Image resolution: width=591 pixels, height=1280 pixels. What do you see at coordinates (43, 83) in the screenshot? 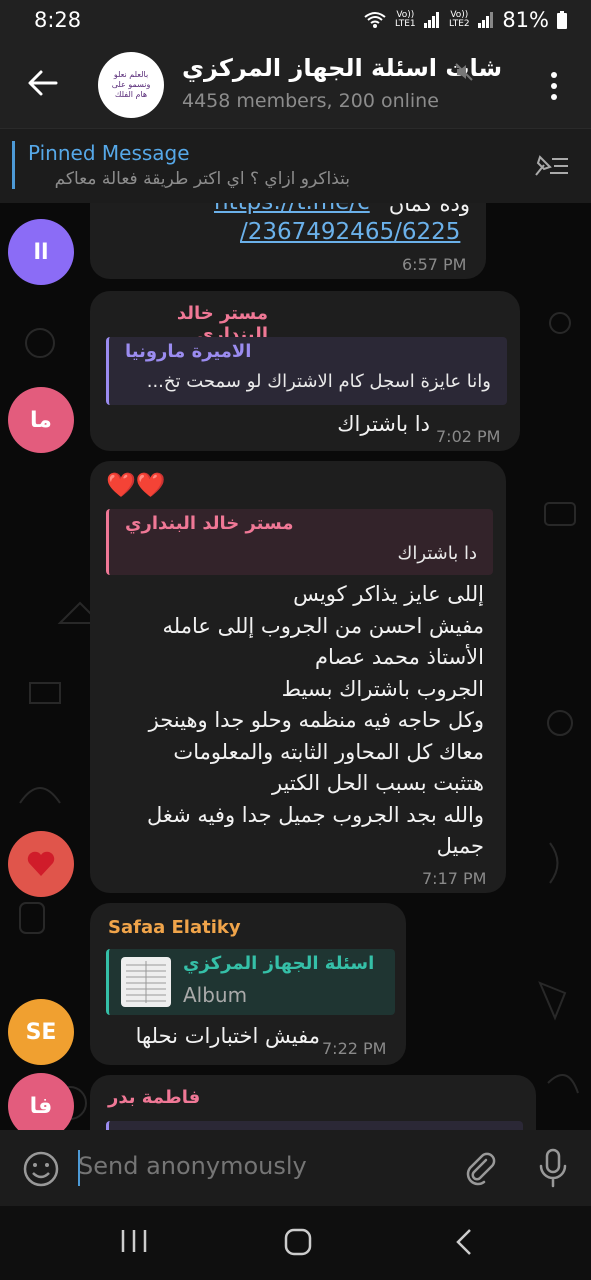
I see `back-arrow-icon` at bounding box center [43, 83].